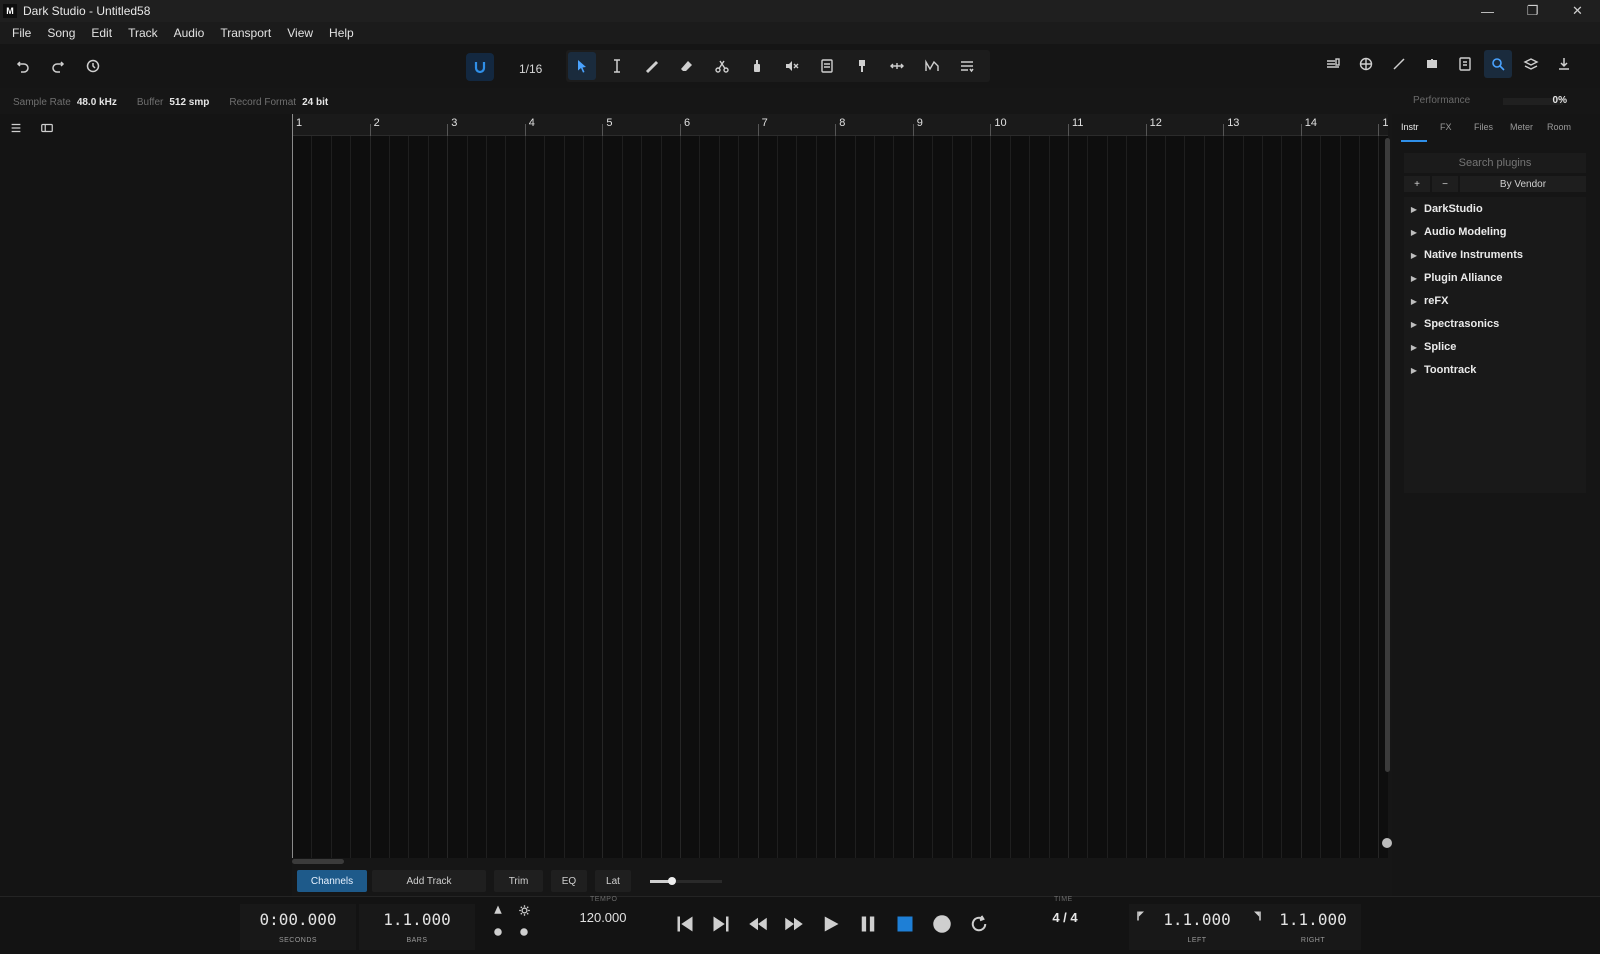 The image size is (1600, 954). Describe the element at coordinates (480, 67) in the screenshot. I see `snap-magnet-icon` at that location.